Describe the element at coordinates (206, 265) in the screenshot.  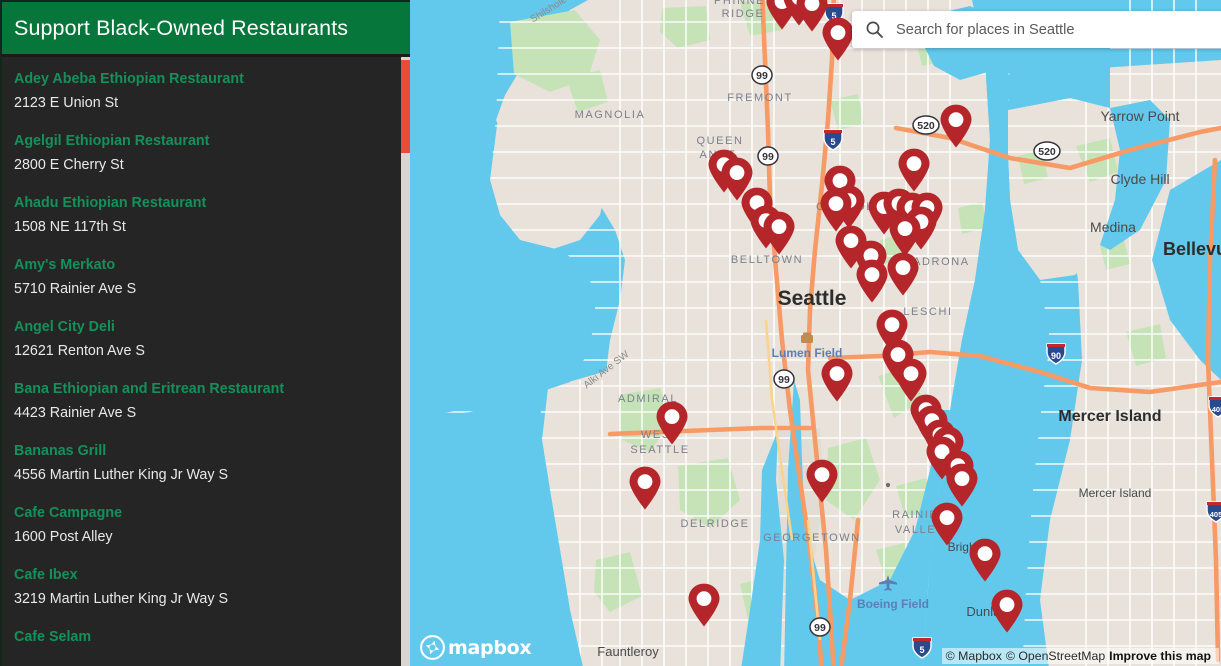
I see `restaurant-name: Amy's Merkato` at that location.